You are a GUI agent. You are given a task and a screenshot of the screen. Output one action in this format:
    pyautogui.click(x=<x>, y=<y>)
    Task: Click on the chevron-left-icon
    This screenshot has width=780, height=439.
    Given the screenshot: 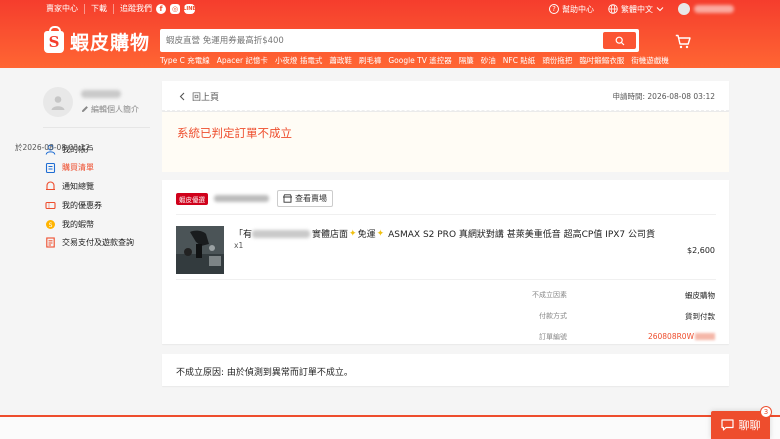 What is the action you would take?
    pyautogui.click(x=182, y=96)
    